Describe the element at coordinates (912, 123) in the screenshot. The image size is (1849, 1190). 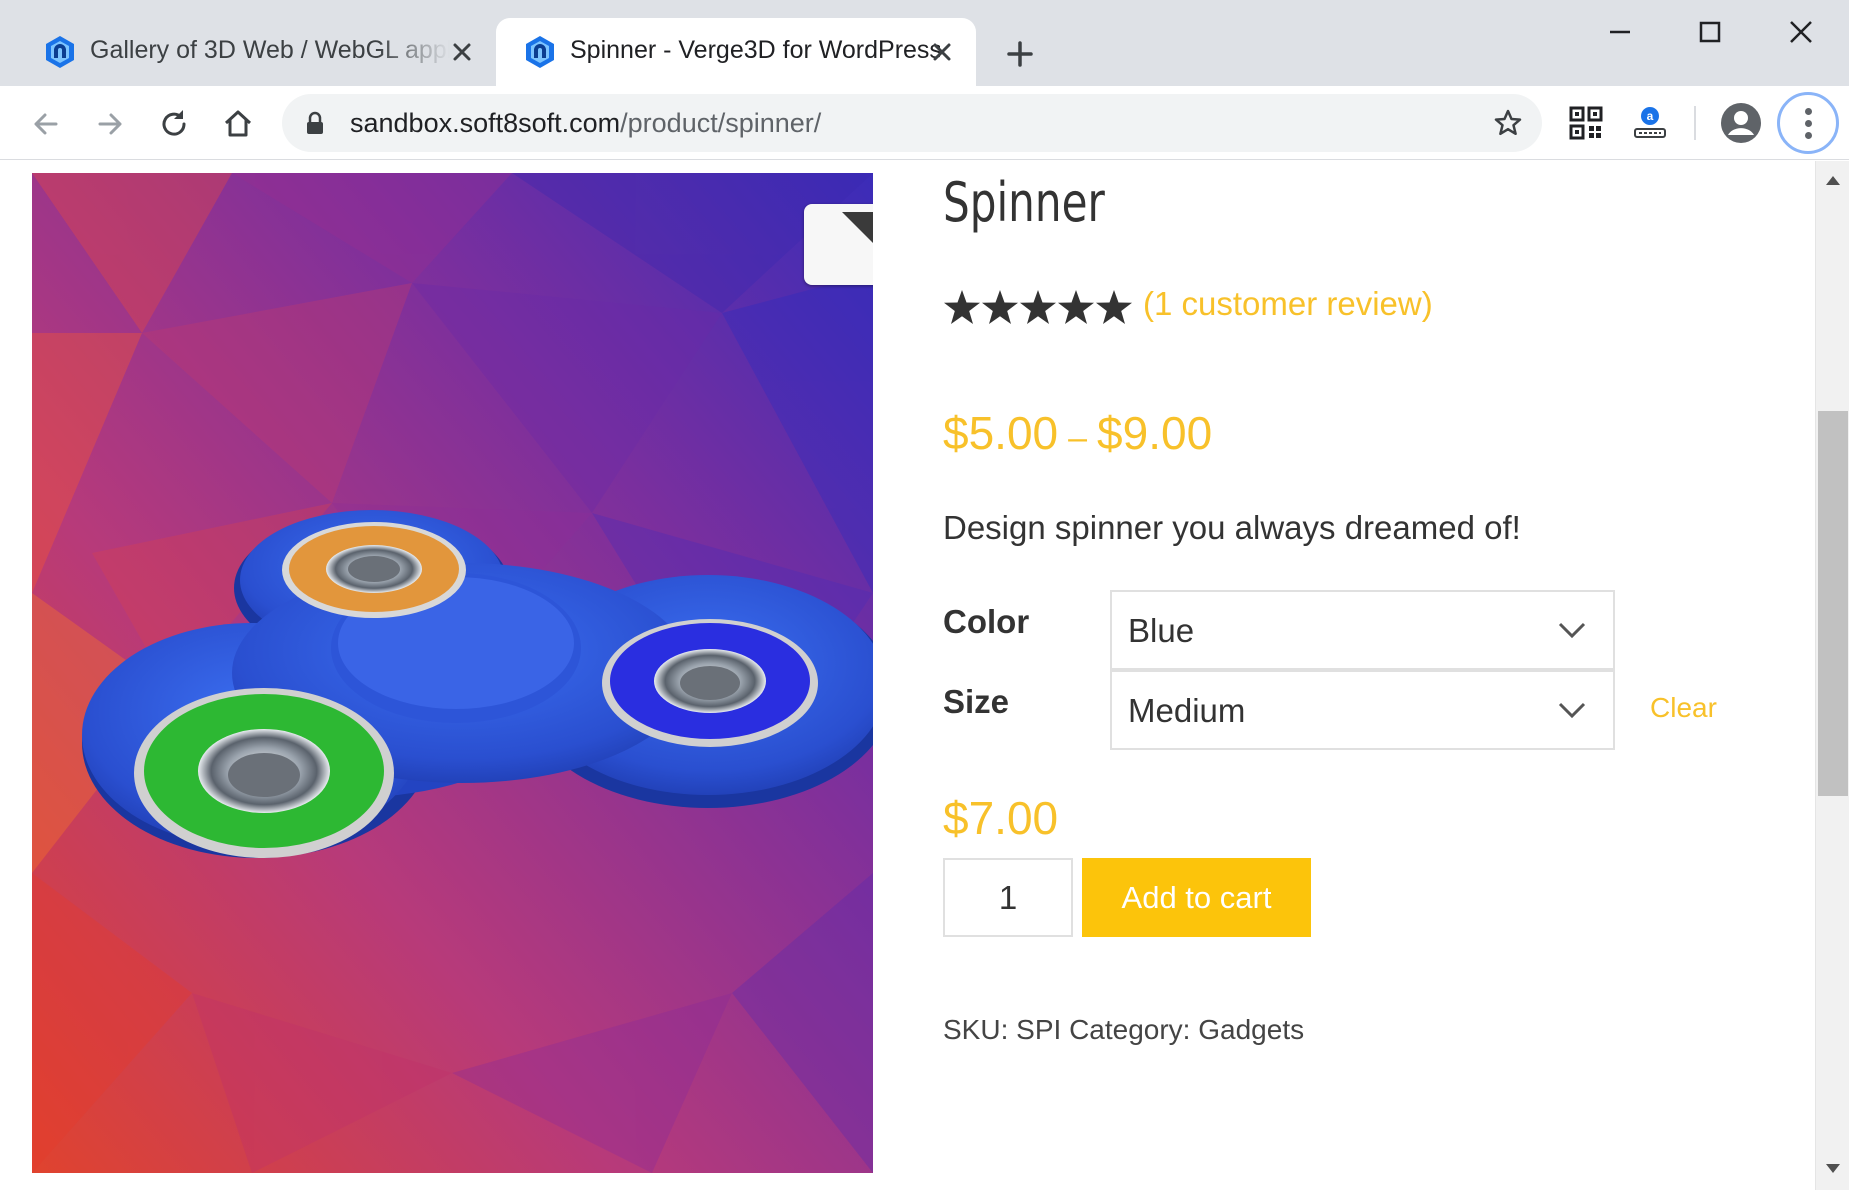
I see `address-bar: sandbox.soft8soft.com/product/spinner/` at that location.